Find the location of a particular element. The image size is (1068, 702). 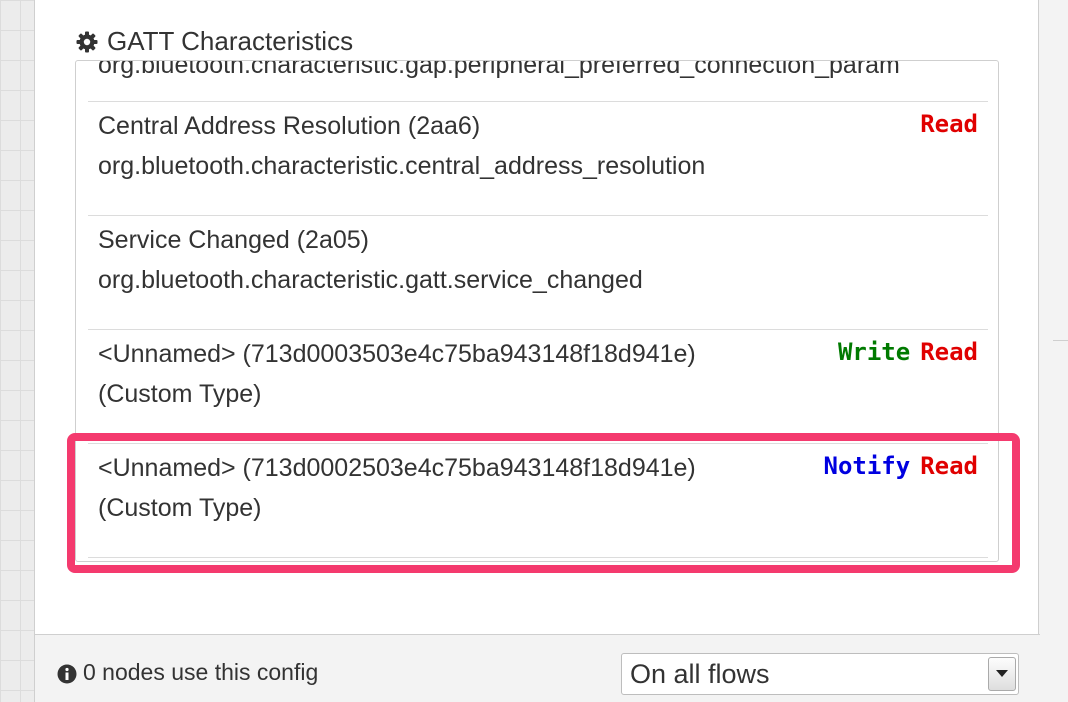

dialog-footer: 0 nodes use this config On all flows is located at coordinates (537, 668).